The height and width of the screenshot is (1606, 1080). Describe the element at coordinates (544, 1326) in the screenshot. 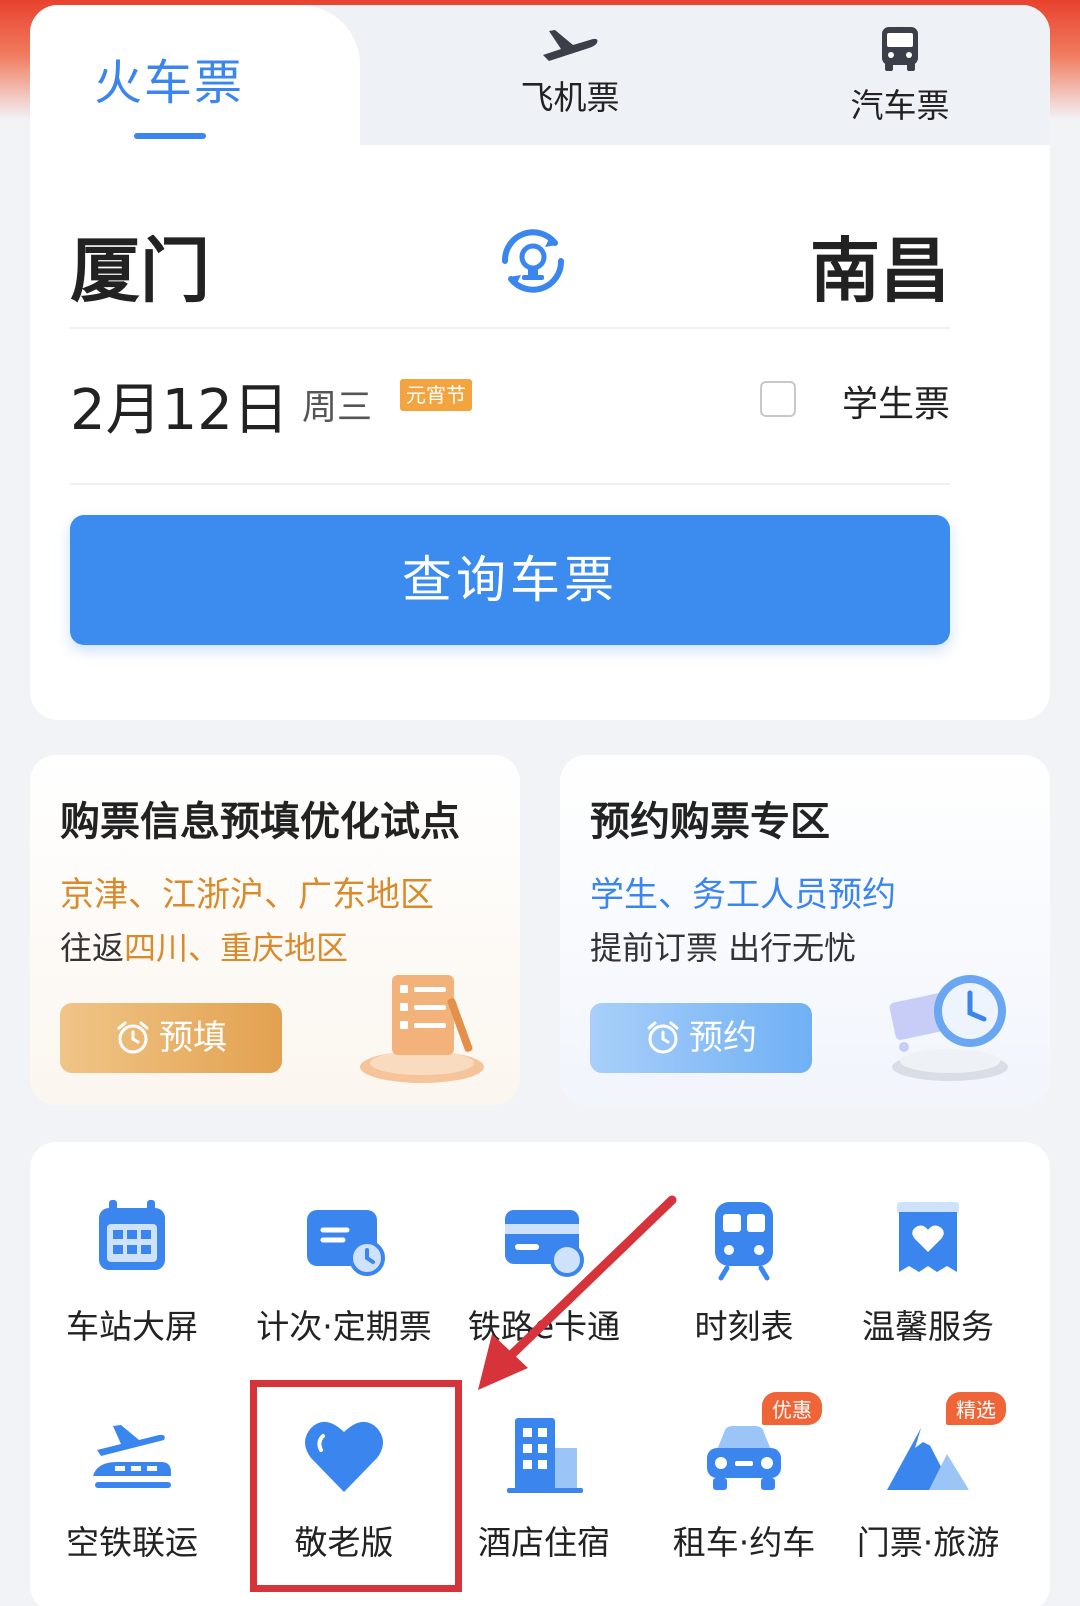

I see `service-label: 铁路e卡通` at that location.